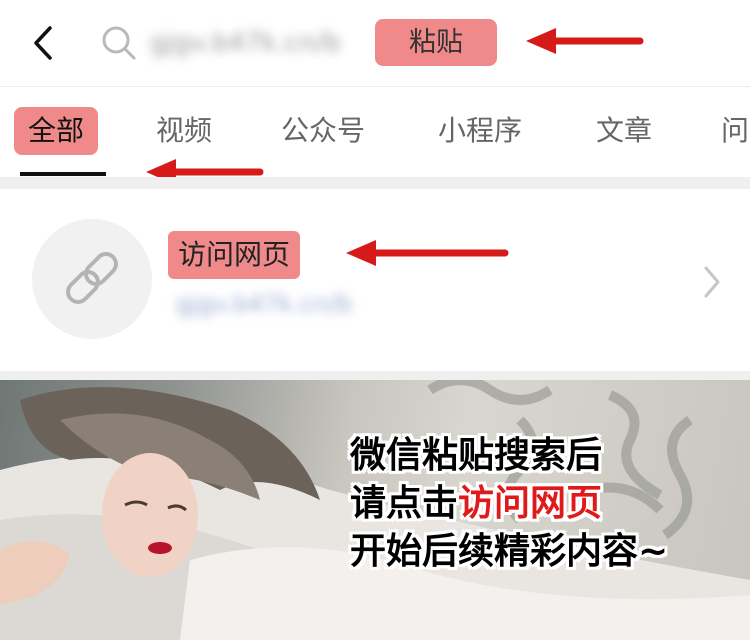 The image size is (750, 640). Describe the element at coordinates (530, 503) in the screenshot. I see `banner-line-2-highlight: 访问网页` at that location.